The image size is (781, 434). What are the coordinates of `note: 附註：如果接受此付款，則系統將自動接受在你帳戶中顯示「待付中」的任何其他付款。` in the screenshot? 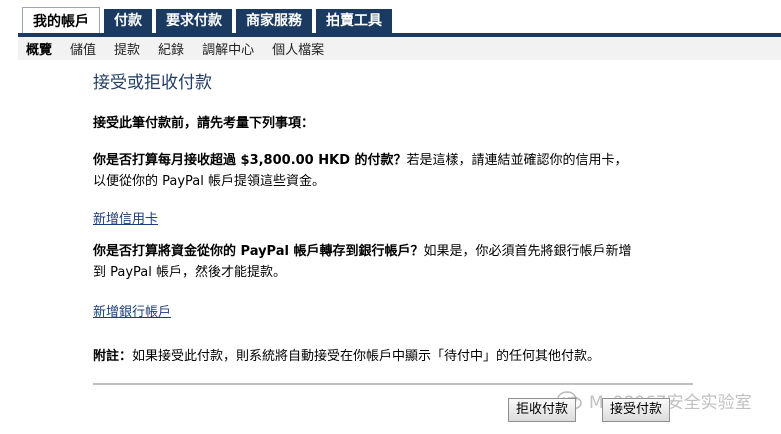 It's located at (423, 356).